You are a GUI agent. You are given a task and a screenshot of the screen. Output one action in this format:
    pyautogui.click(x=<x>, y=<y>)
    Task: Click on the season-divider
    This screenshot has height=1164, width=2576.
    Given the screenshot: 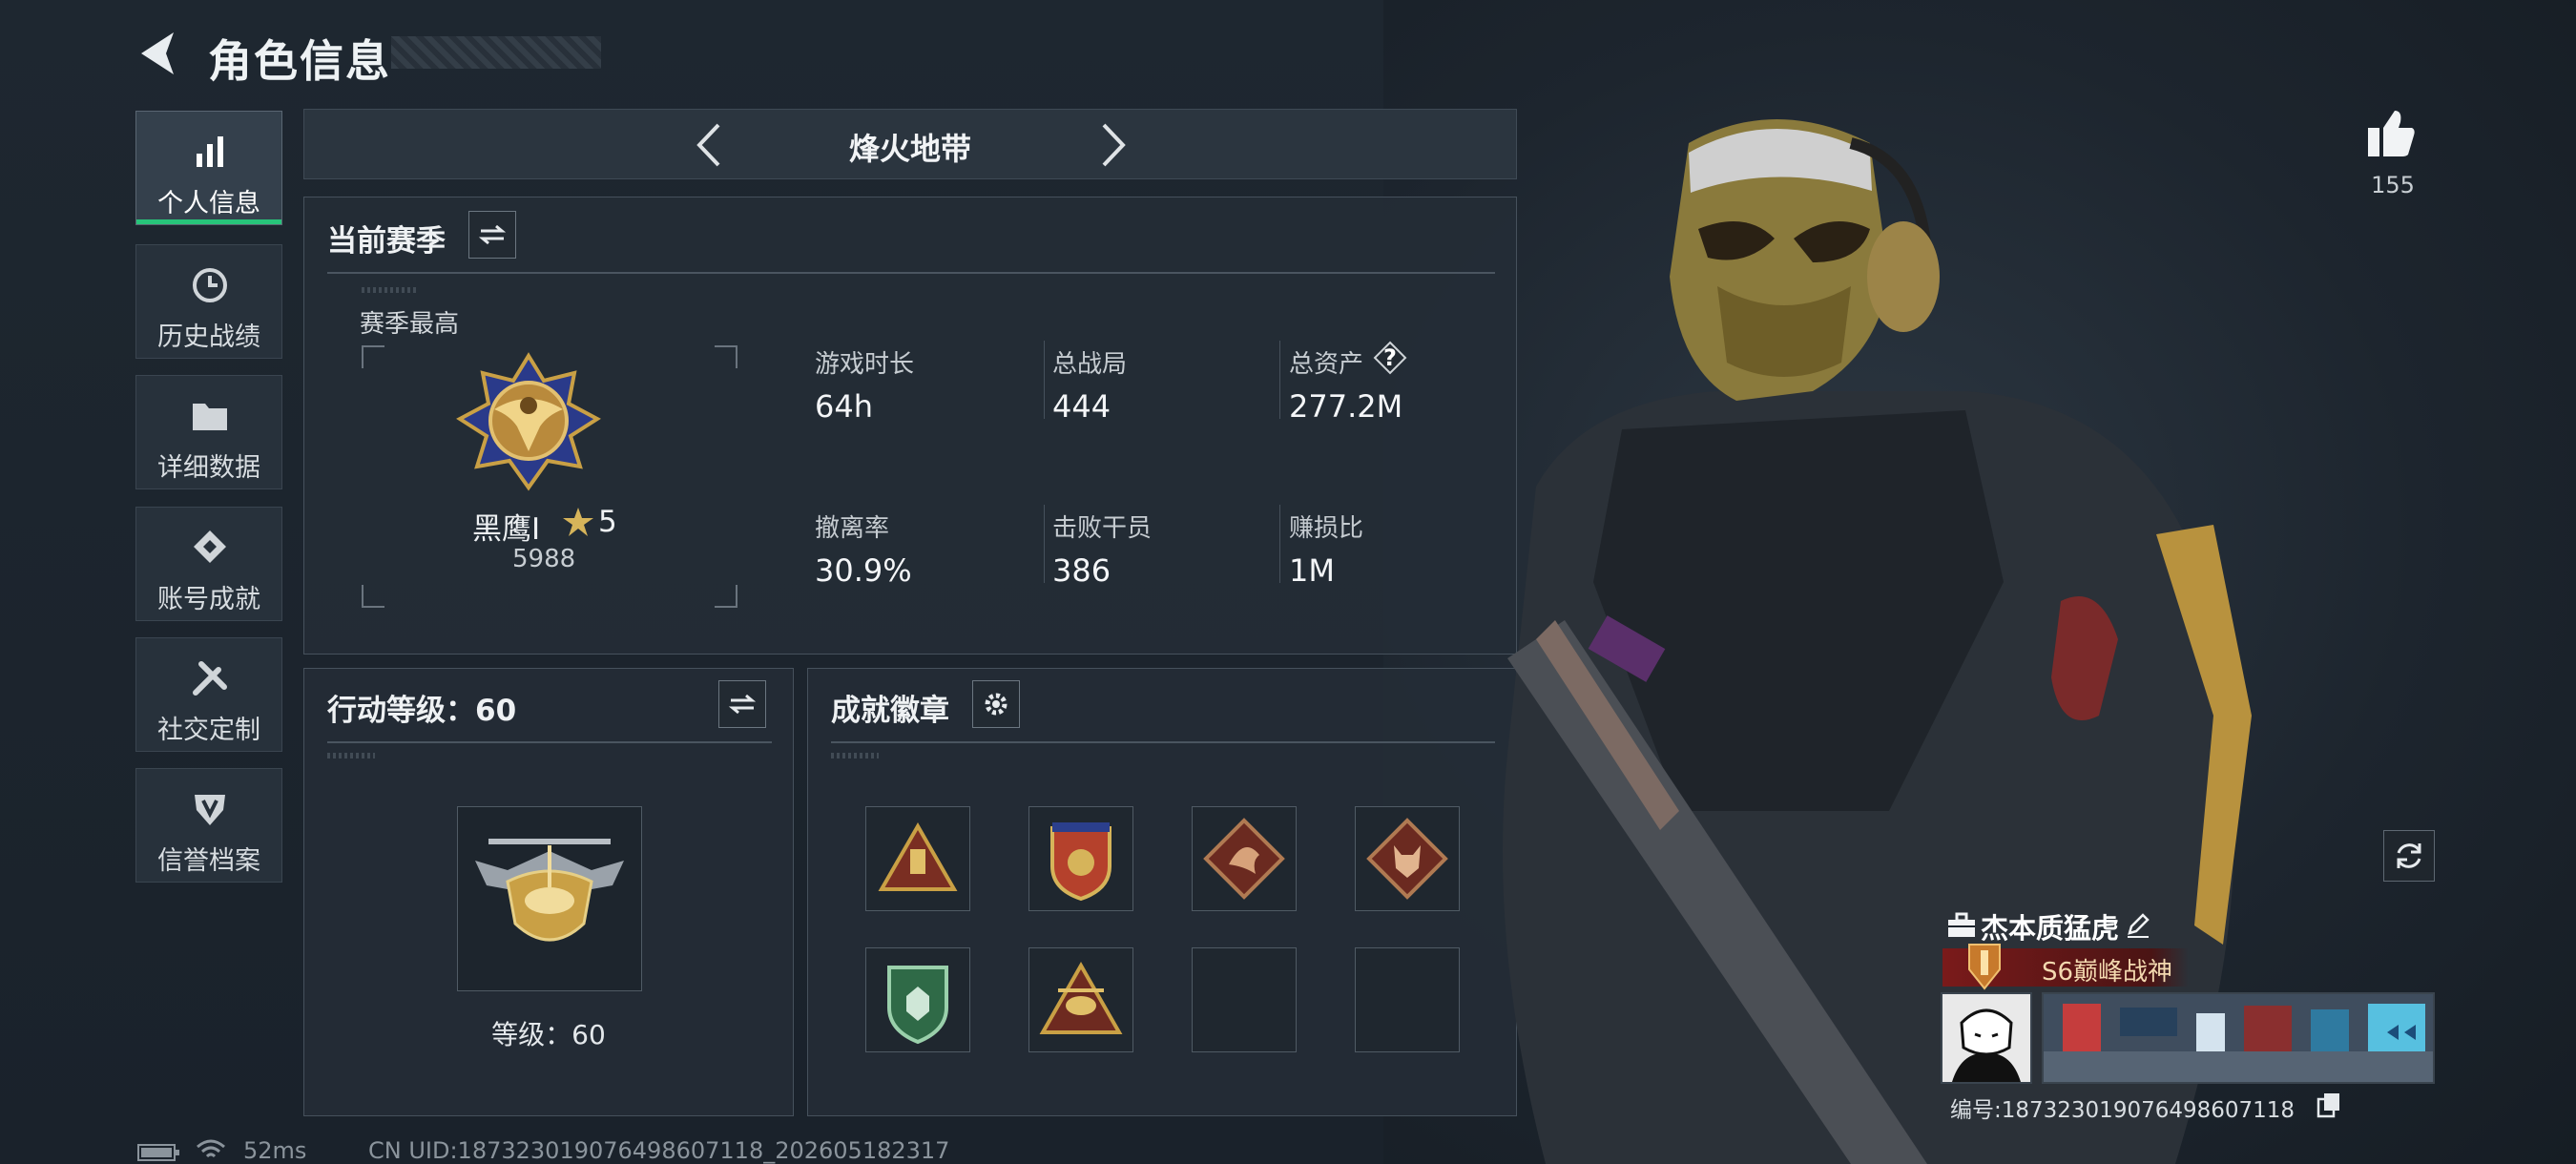 What is the action you would take?
    pyautogui.click(x=911, y=273)
    